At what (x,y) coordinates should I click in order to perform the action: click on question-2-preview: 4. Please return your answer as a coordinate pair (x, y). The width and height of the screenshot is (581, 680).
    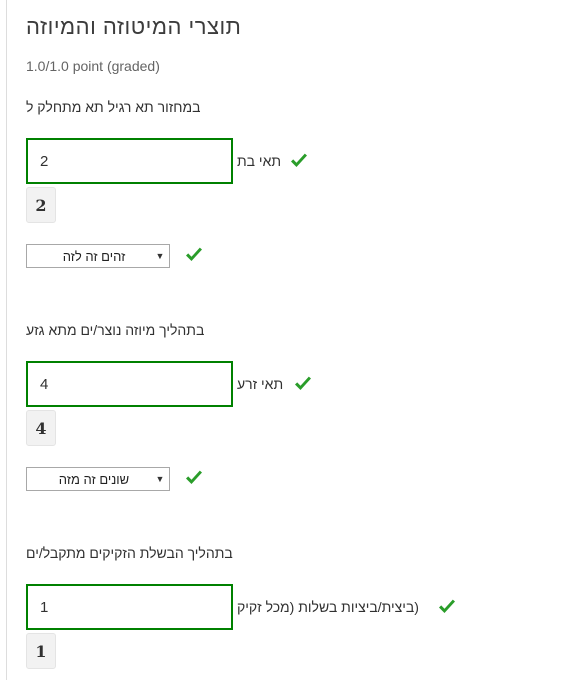
    Looking at the image, I should click on (41, 428).